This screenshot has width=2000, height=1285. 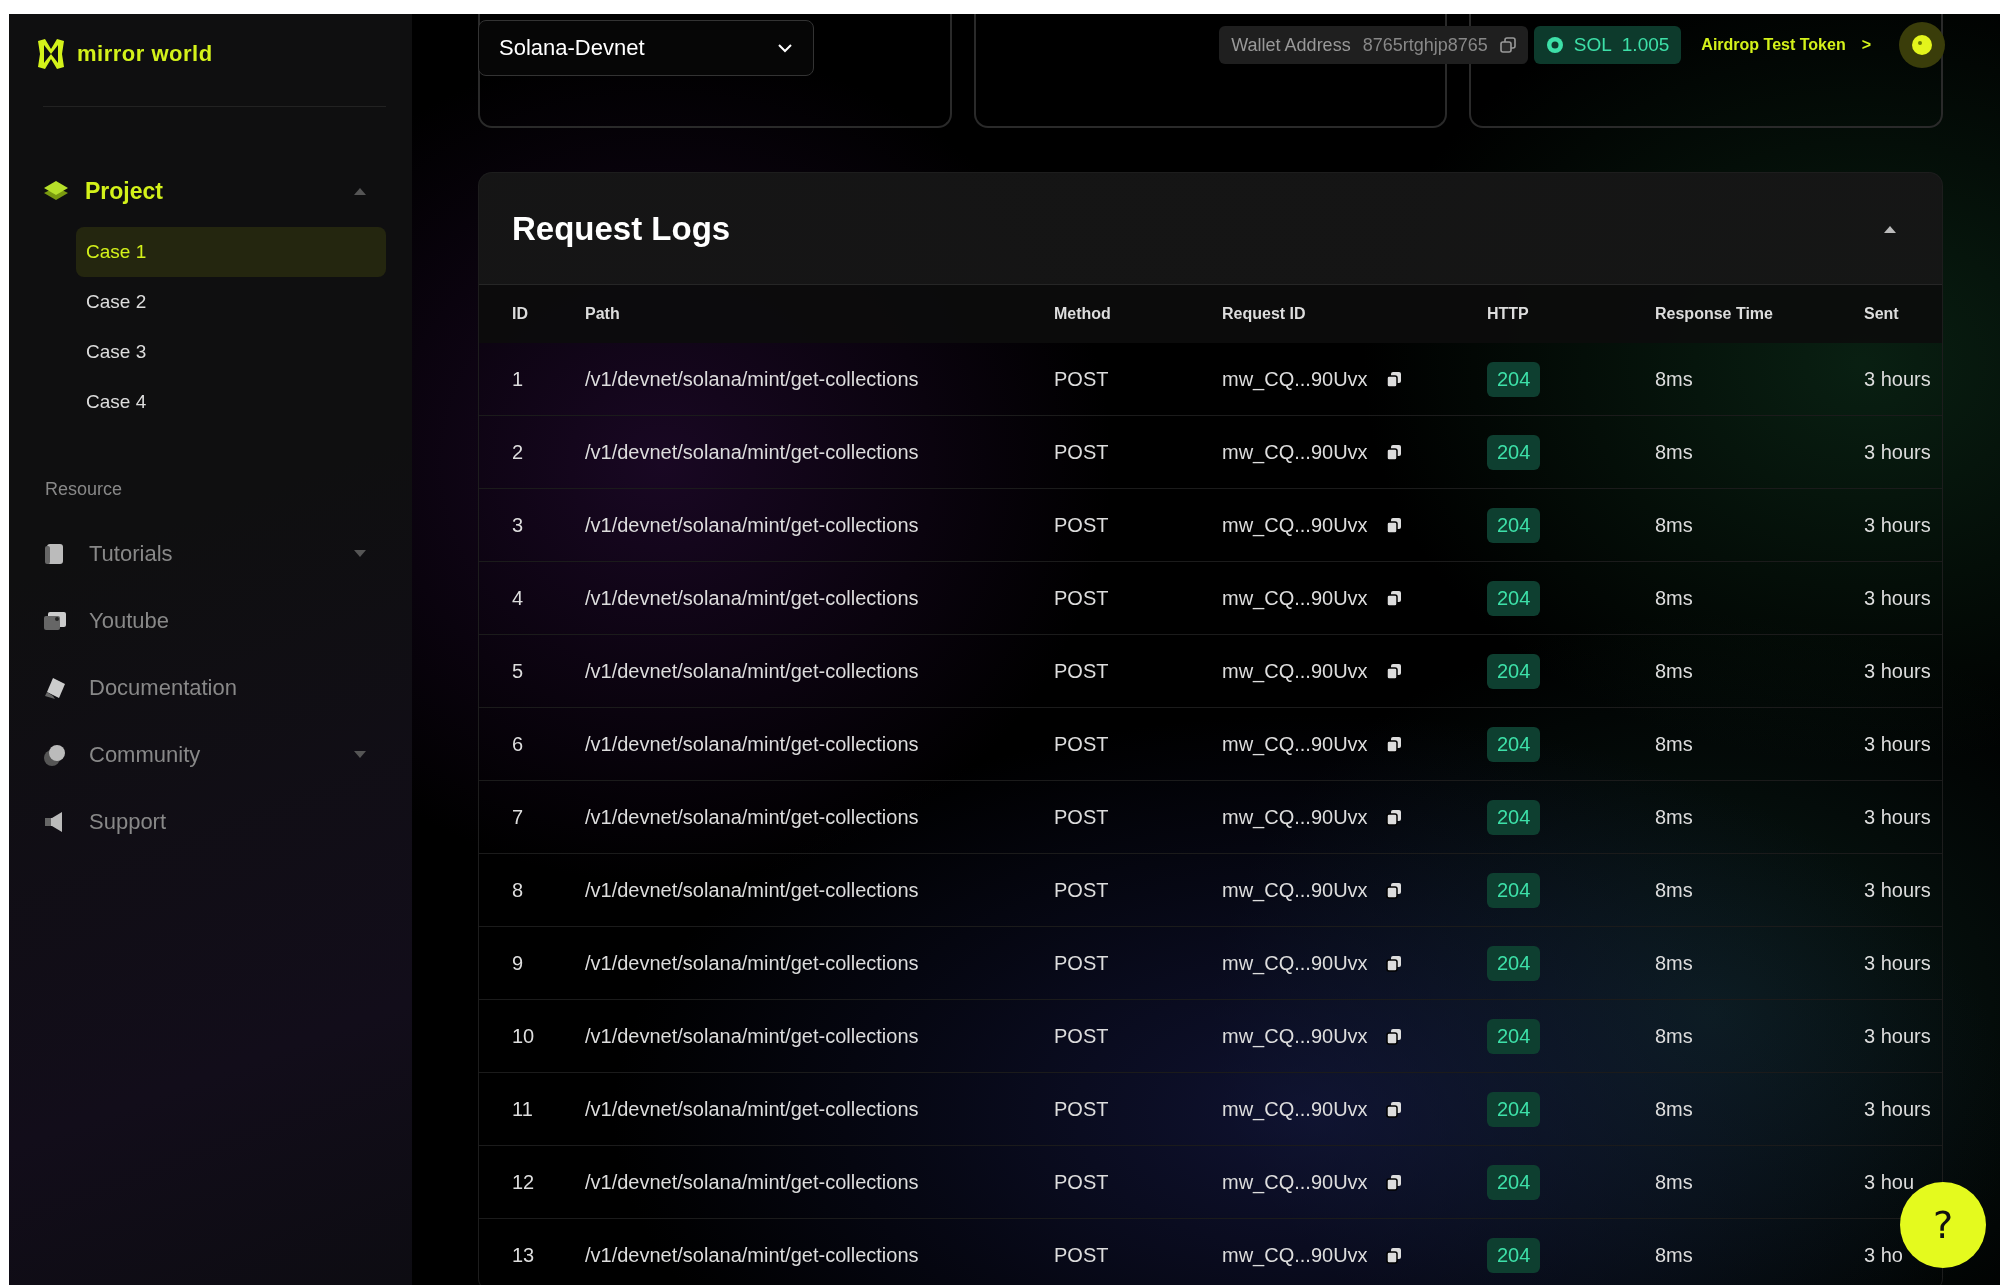 What do you see at coordinates (210, 191) in the screenshot?
I see `nav-item: Project` at bounding box center [210, 191].